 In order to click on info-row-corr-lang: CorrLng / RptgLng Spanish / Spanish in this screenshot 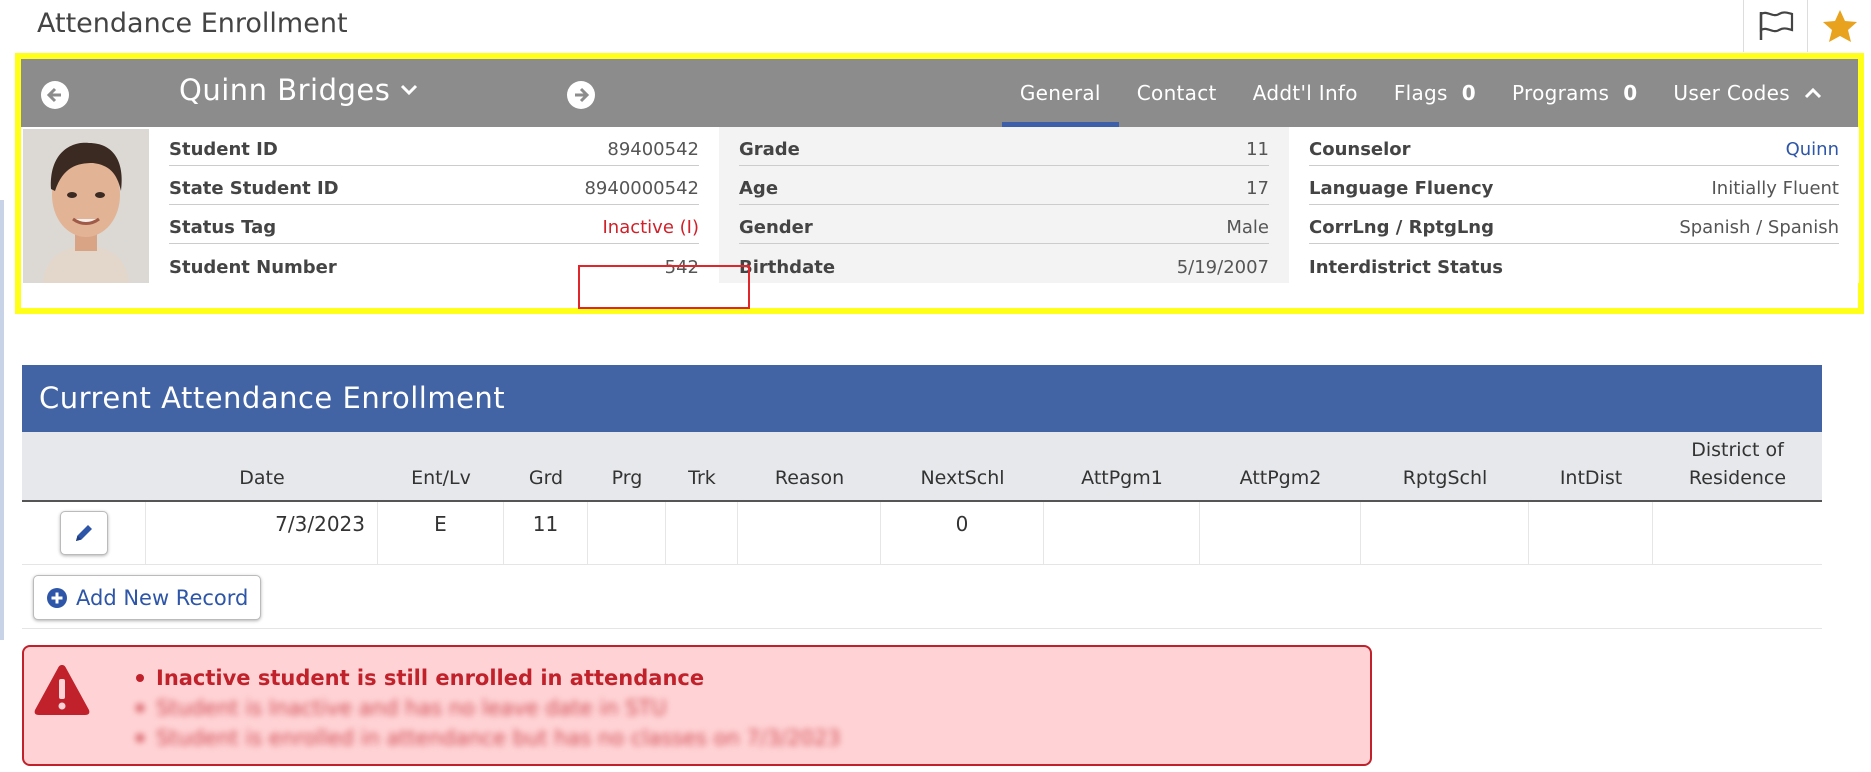, I will do `click(1574, 224)`.